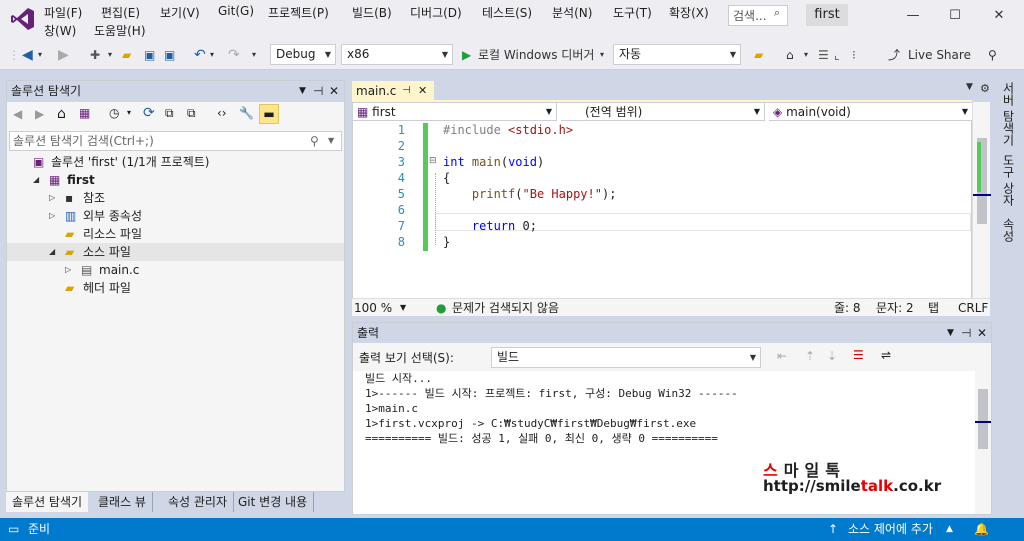  I want to click on tree-item: ▣ 솔루션 'first' (1/1개 프로젝트), so click(175, 162).